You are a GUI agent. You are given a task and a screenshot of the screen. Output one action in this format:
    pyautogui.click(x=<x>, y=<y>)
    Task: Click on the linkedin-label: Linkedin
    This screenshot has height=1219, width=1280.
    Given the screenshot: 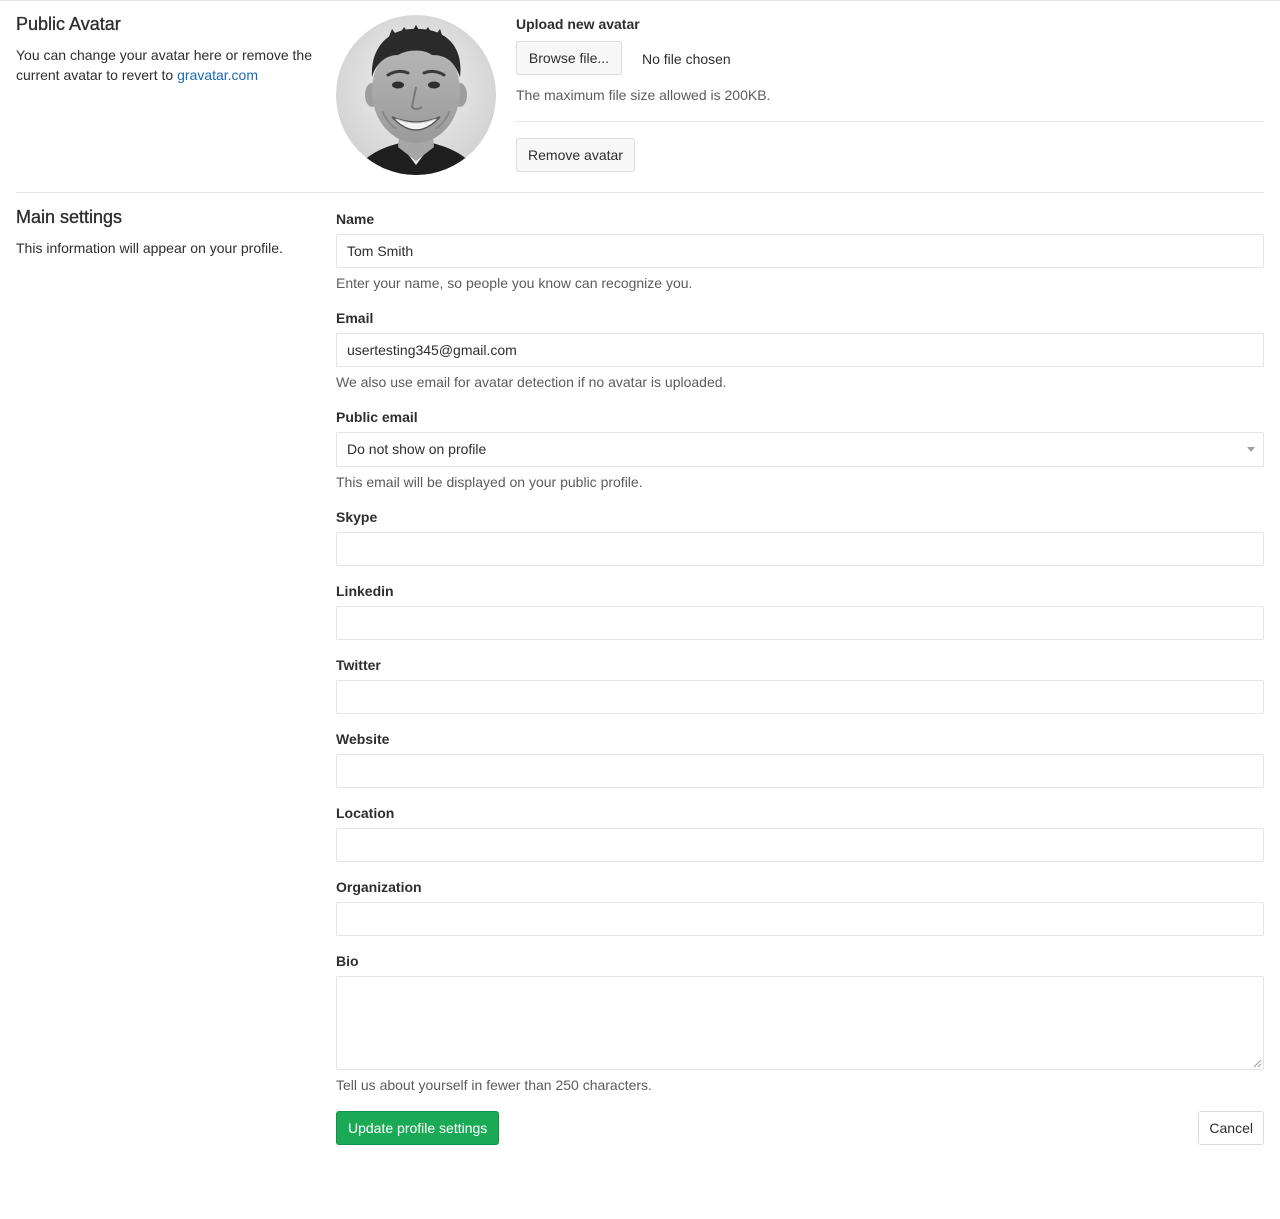 What is the action you would take?
    pyautogui.click(x=365, y=591)
    